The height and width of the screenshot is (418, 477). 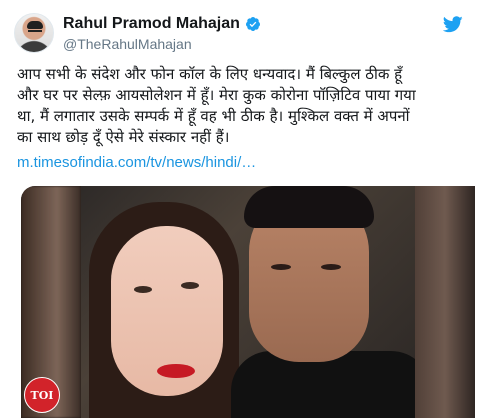 What do you see at coordinates (252, 24) in the screenshot?
I see `verified-badge-icon` at bounding box center [252, 24].